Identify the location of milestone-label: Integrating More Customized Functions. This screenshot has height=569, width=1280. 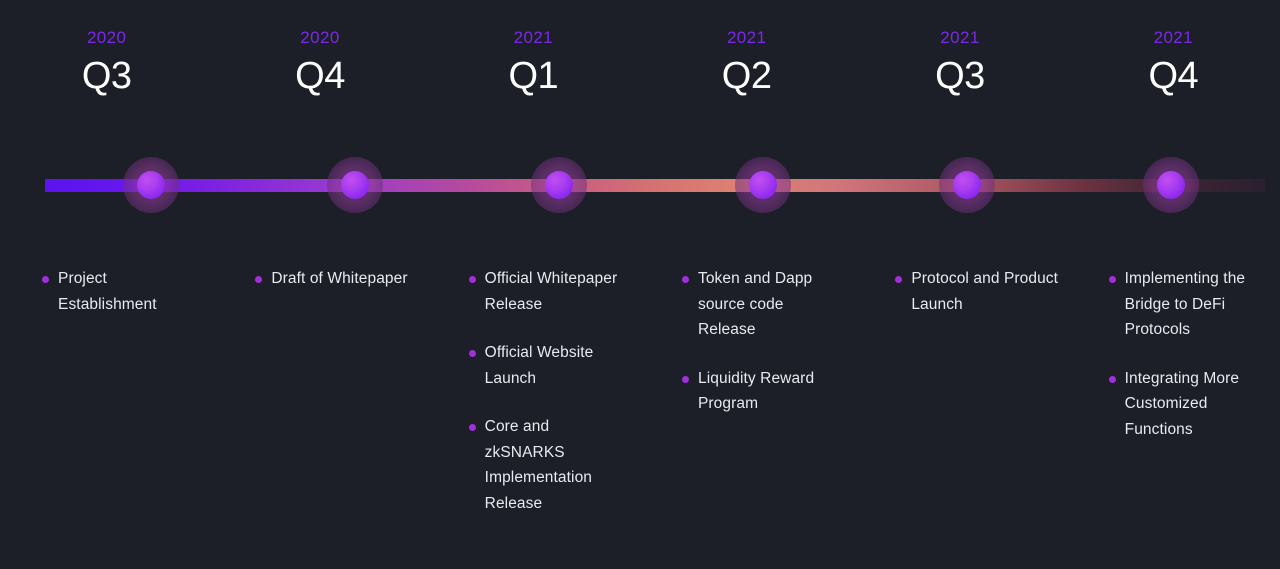
(1182, 403).